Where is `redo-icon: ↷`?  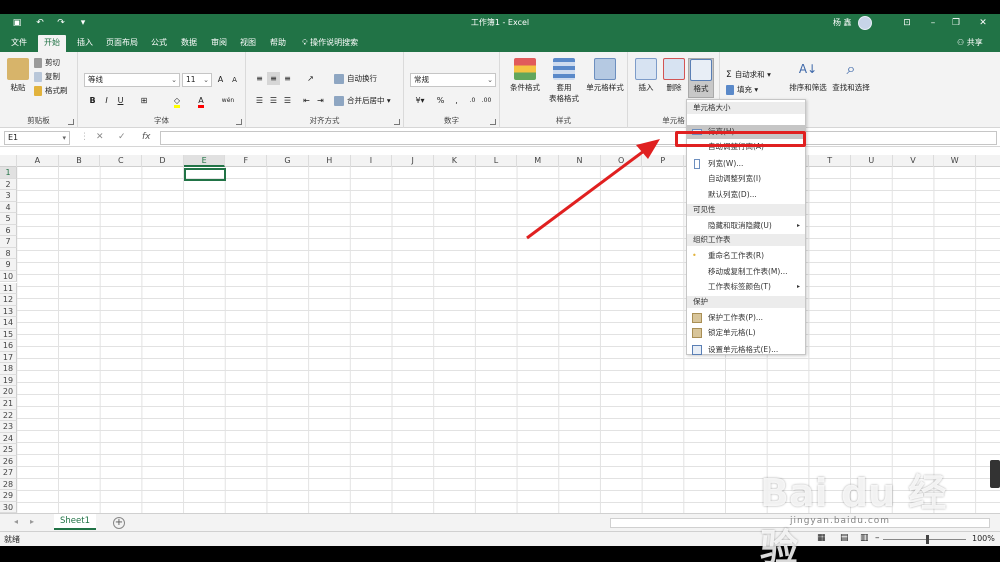 redo-icon: ↷ is located at coordinates (61, 23).